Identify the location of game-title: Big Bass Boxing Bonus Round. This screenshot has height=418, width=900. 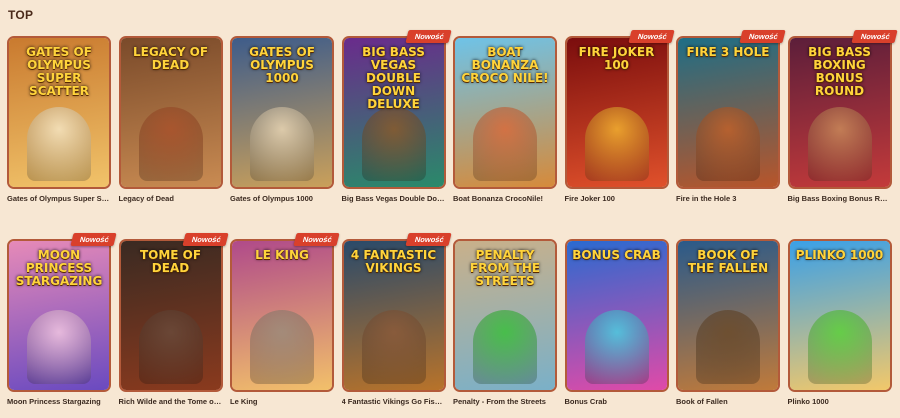
(840, 199).